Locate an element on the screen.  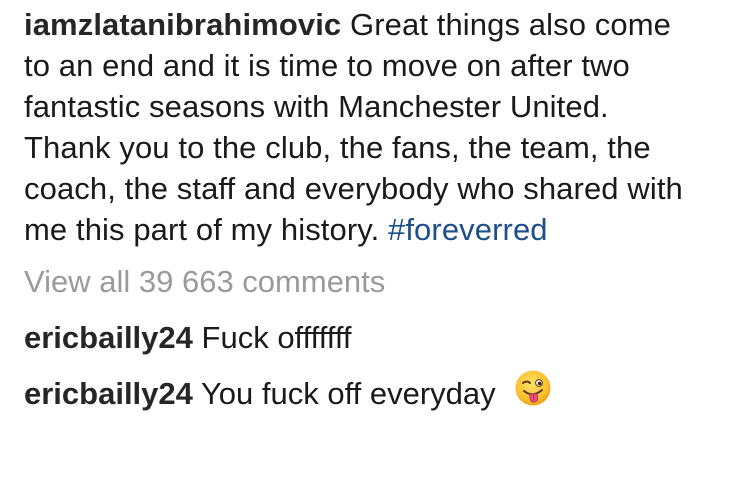
caption-hashtag: #foreverred is located at coordinates (468, 229).